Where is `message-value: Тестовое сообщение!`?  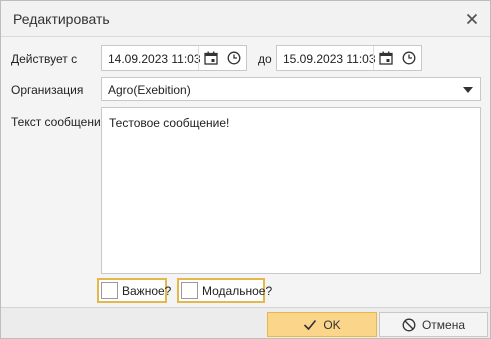
message-value: Тестовое сообщение! is located at coordinates (169, 123).